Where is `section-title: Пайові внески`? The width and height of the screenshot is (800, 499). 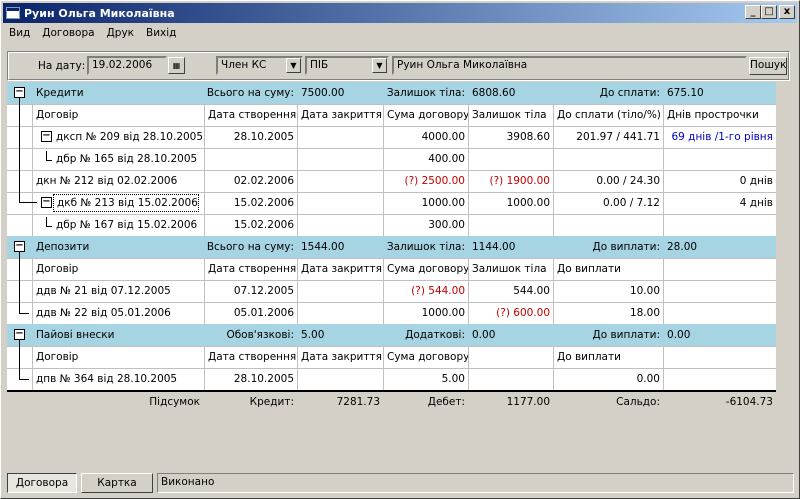
section-title: Пайові внески is located at coordinates (75, 335).